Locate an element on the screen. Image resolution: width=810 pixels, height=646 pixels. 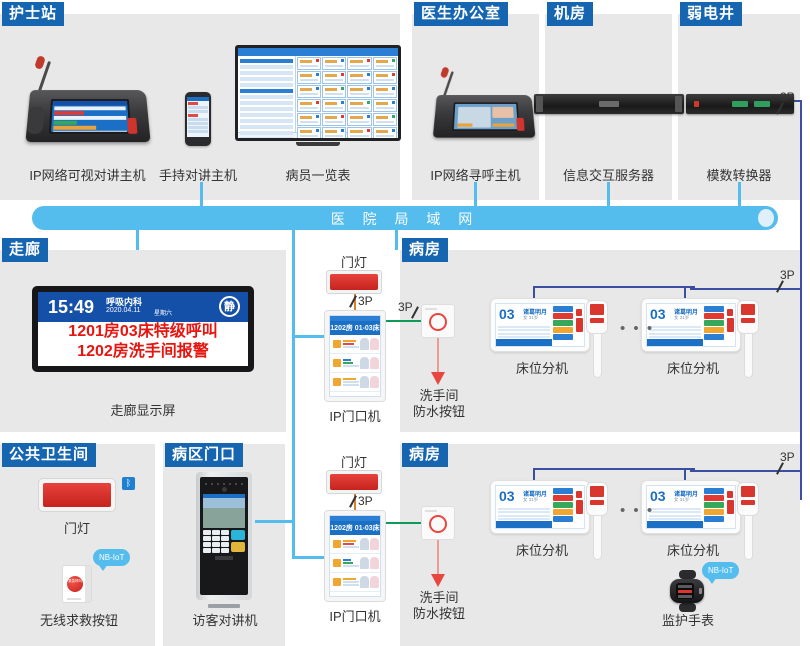
ip-paging-master is located at coordinates (483, 102).